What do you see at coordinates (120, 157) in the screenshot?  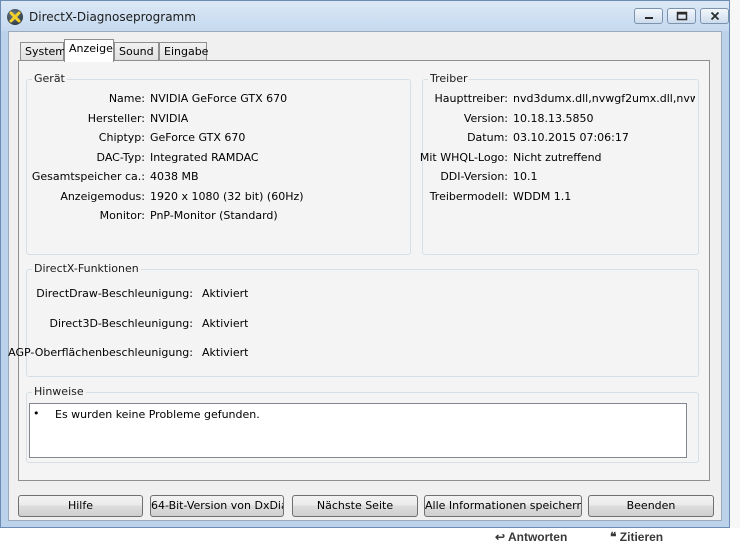 I see `device-dac-type-label: DAC-Typ:` at bounding box center [120, 157].